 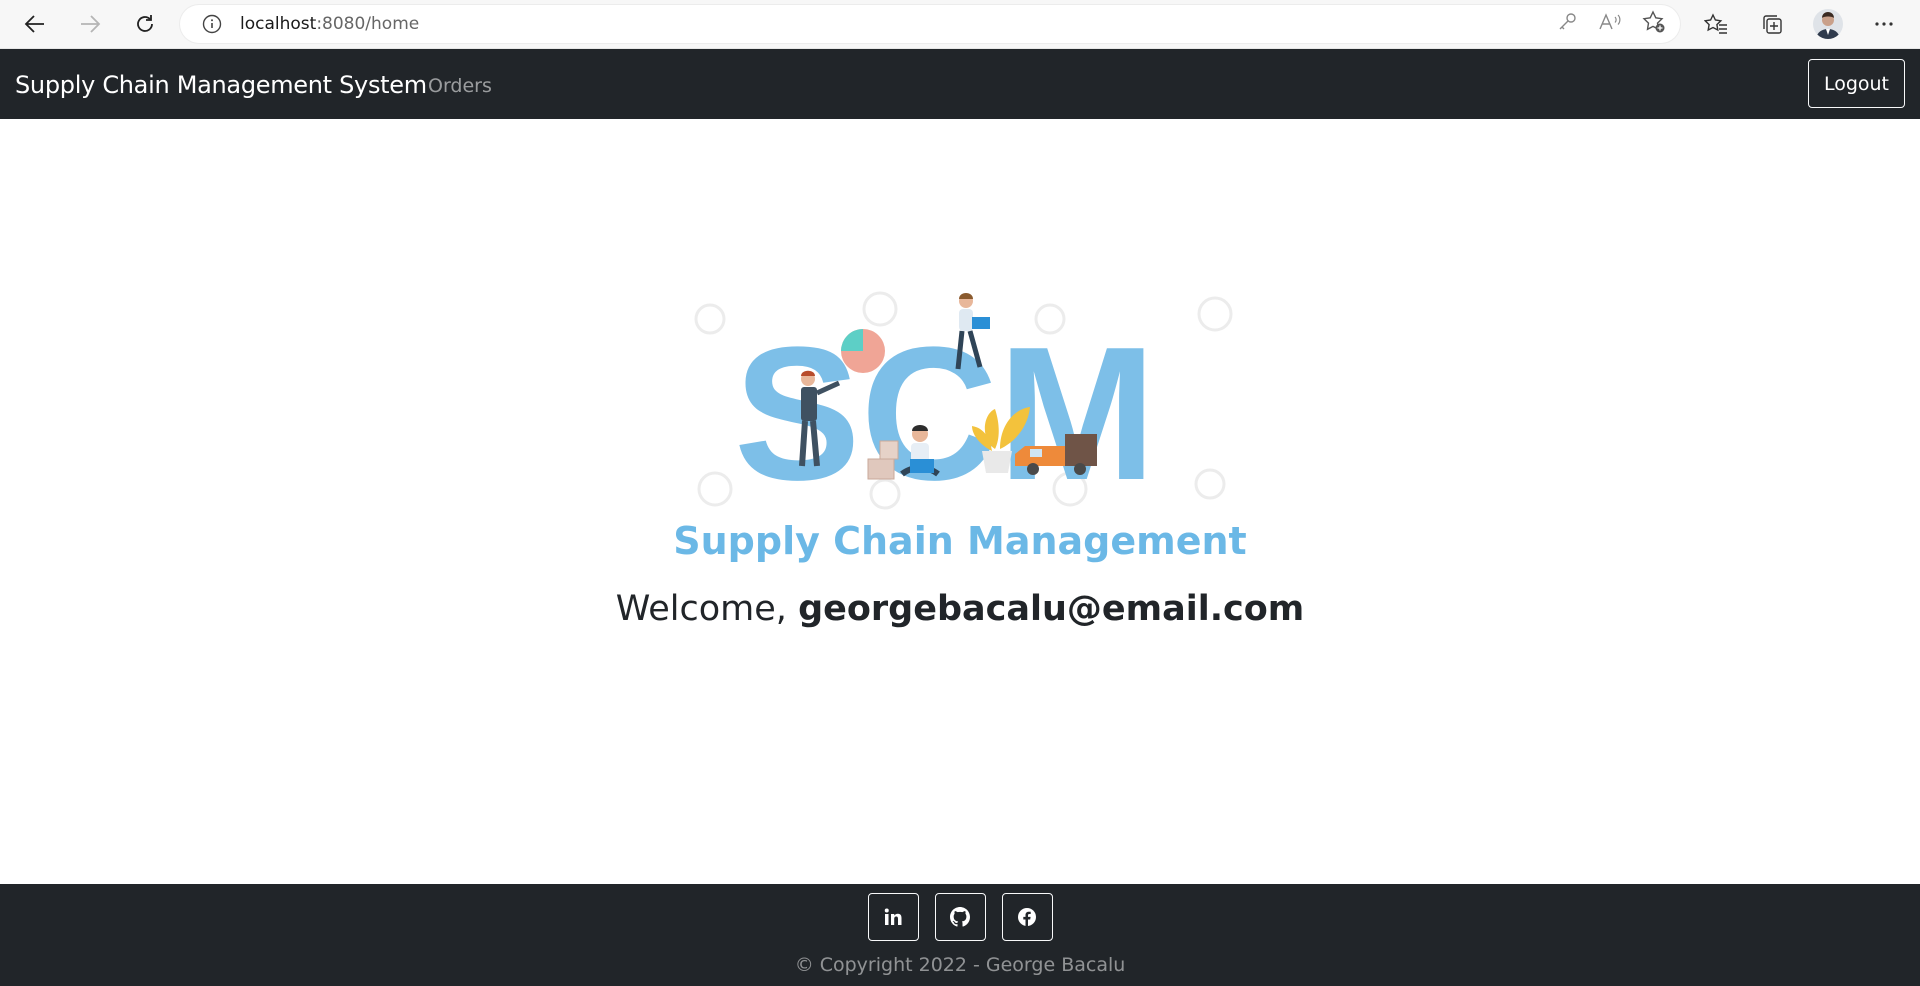 I want to click on nav-link-orders: Orders, so click(x=460, y=86).